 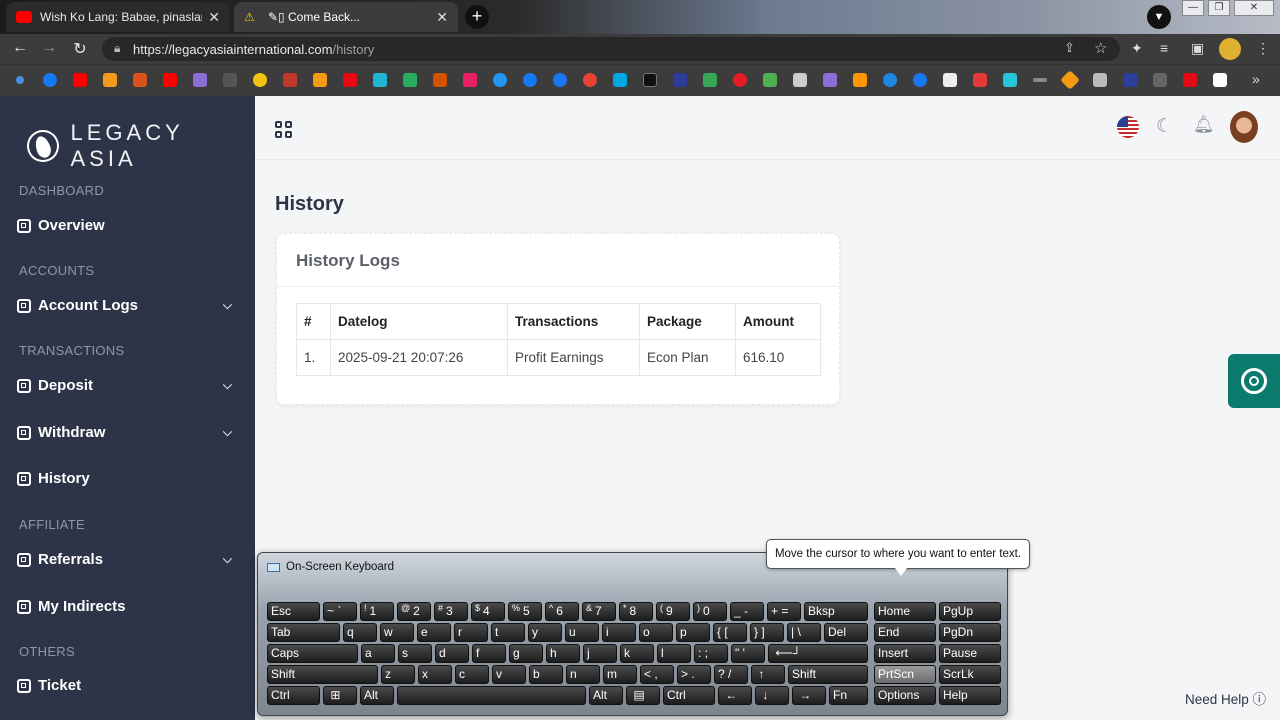 What do you see at coordinates (525, 611) in the screenshot?
I see `key-5: % 5` at bounding box center [525, 611].